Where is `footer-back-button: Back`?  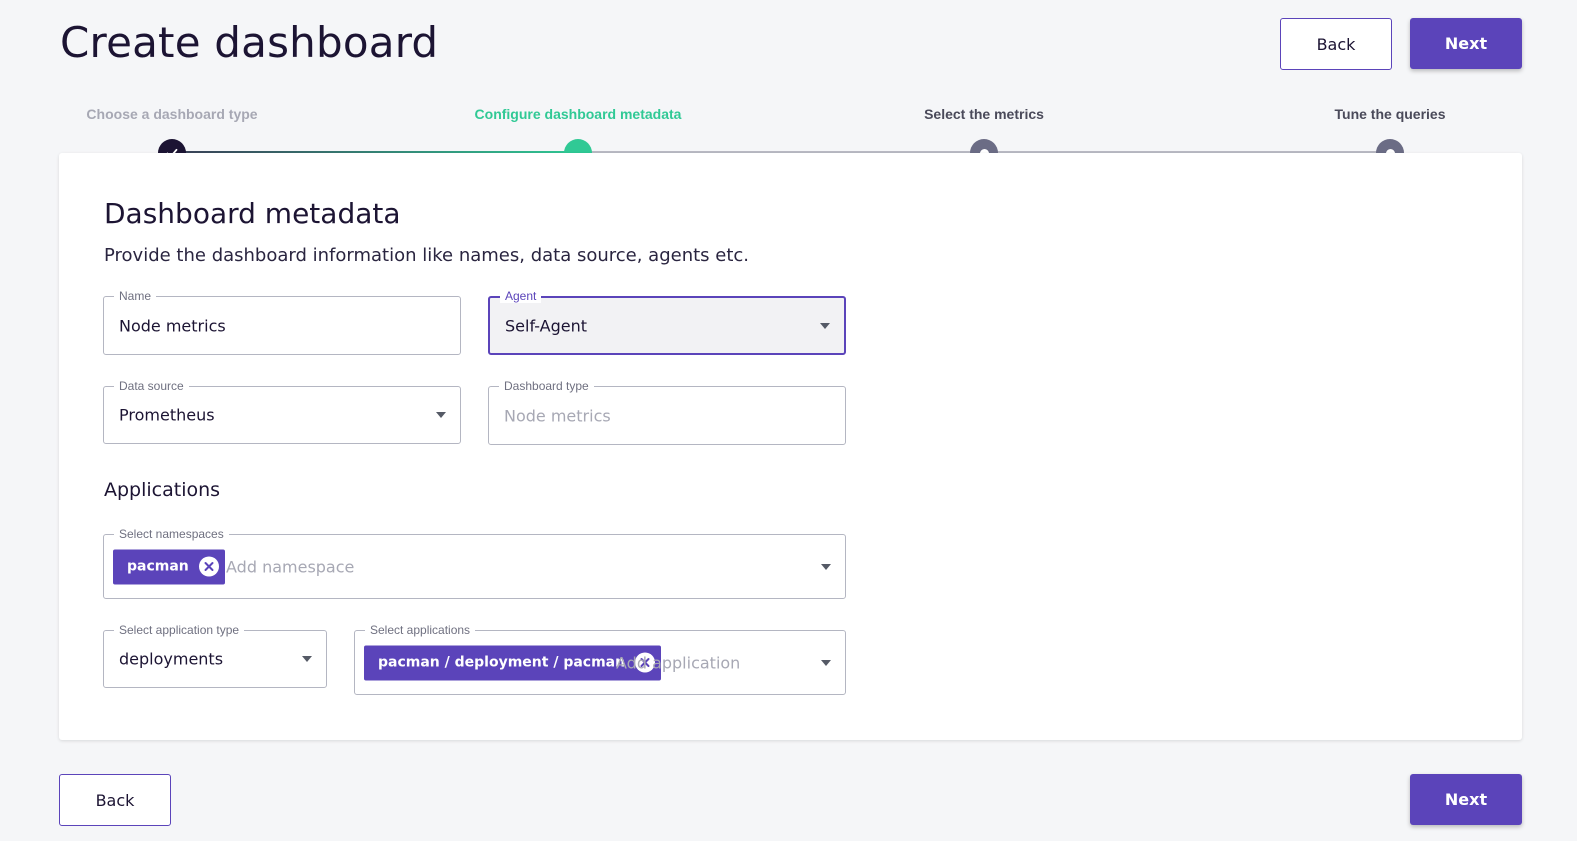
footer-back-button: Back is located at coordinates (115, 800).